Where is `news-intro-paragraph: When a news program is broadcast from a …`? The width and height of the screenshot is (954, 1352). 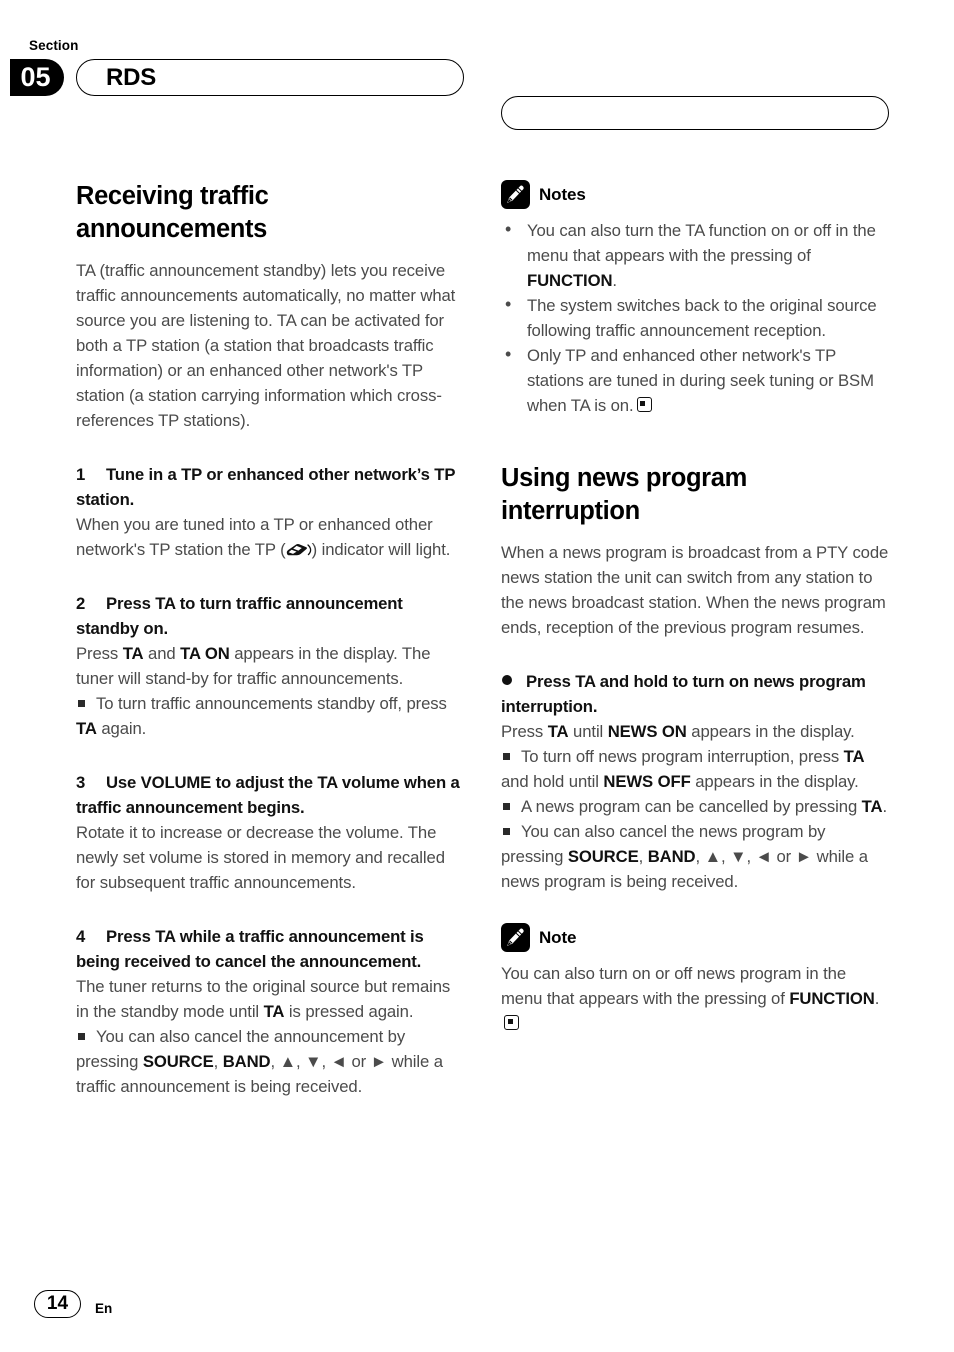
news-intro-paragraph: When a news program is broadcast from a … is located at coordinates (695, 590).